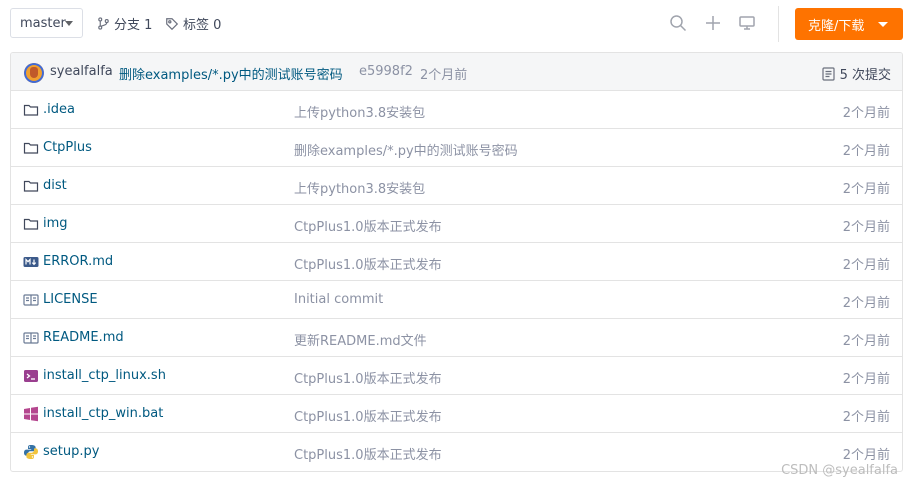 This screenshot has width=911, height=486. Describe the element at coordinates (360, 339) in the screenshot. I see `file-commit-message: 更新README.md文件` at that location.